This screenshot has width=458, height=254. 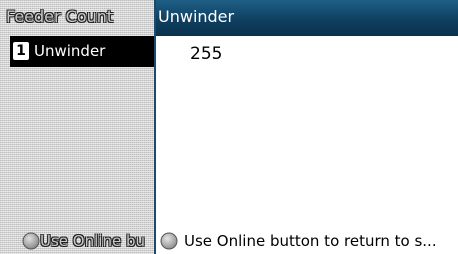 What do you see at coordinates (307, 18) in the screenshot?
I see `dialog-header: Unwinder` at bounding box center [307, 18].